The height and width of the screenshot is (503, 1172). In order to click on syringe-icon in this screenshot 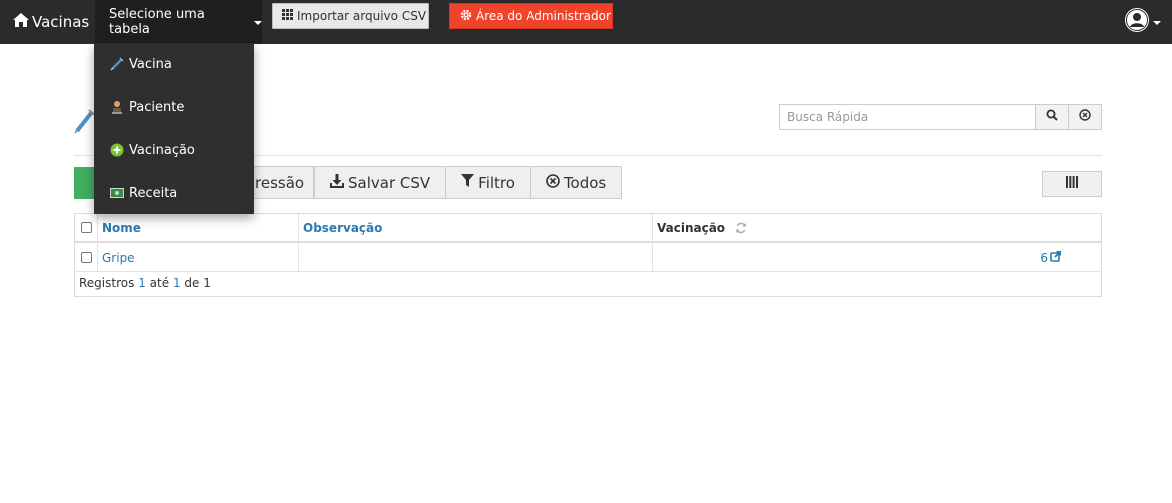, I will do `click(117, 64)`.